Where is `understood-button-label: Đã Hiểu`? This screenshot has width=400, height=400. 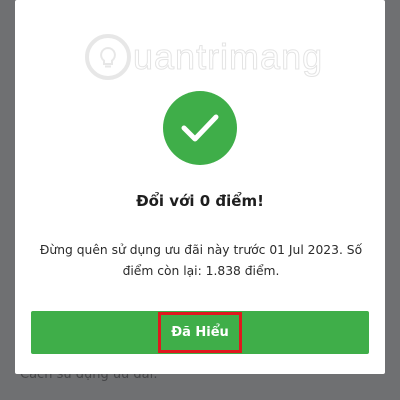 understood-button-label: Đã Hiểu is located at coordinates (200, 332).